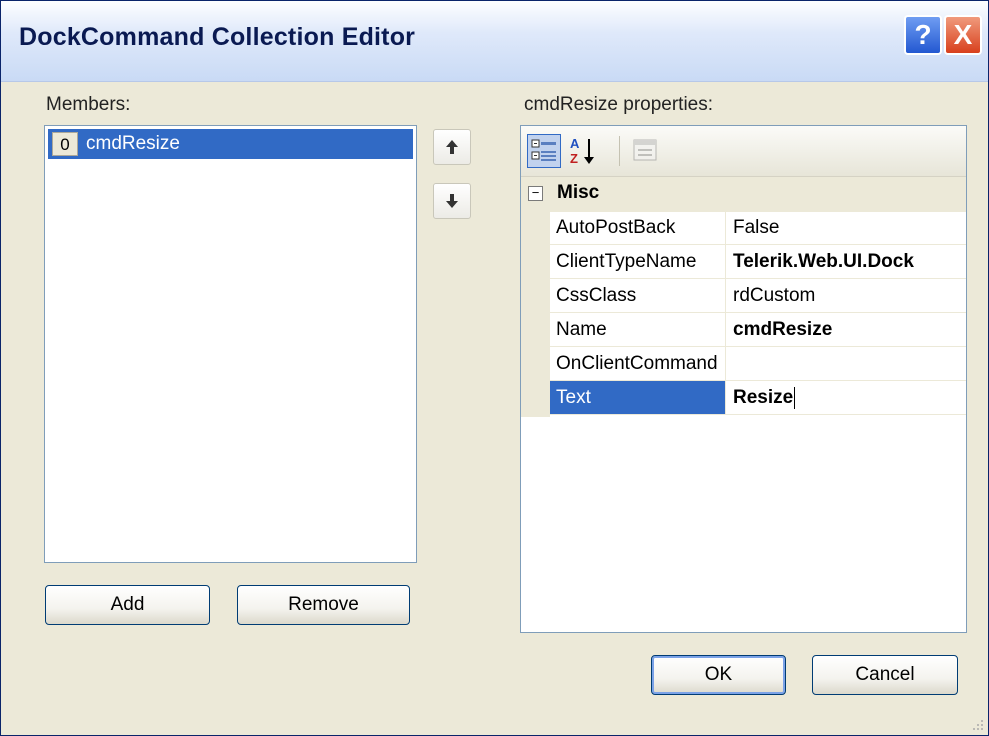 The width and height of the screenshot is (989, 736). What do you see at coordinates (133, 143) in the screenshot?
I see `list-item-label: cmdResize` at bounding box center [133, 143].